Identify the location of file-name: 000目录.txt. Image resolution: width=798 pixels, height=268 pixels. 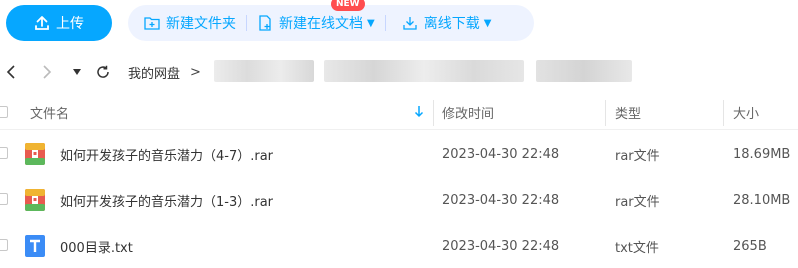
(96, 245).